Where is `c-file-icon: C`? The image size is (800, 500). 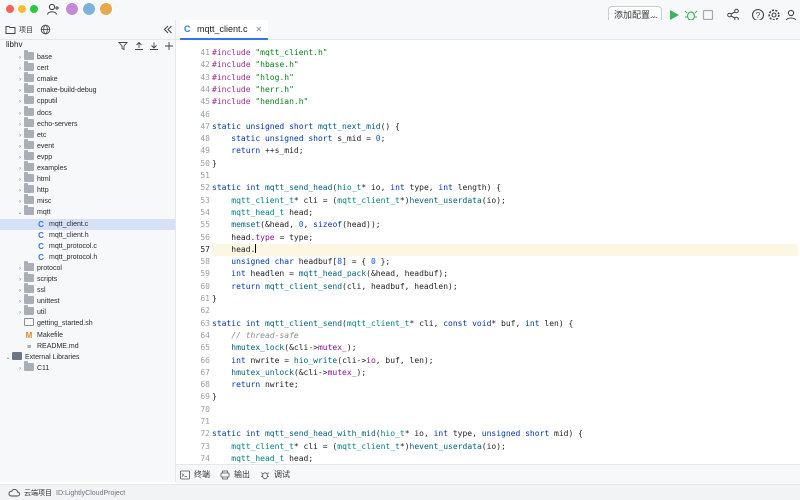 c-file-icon: C is located at coordinates (41, 224).